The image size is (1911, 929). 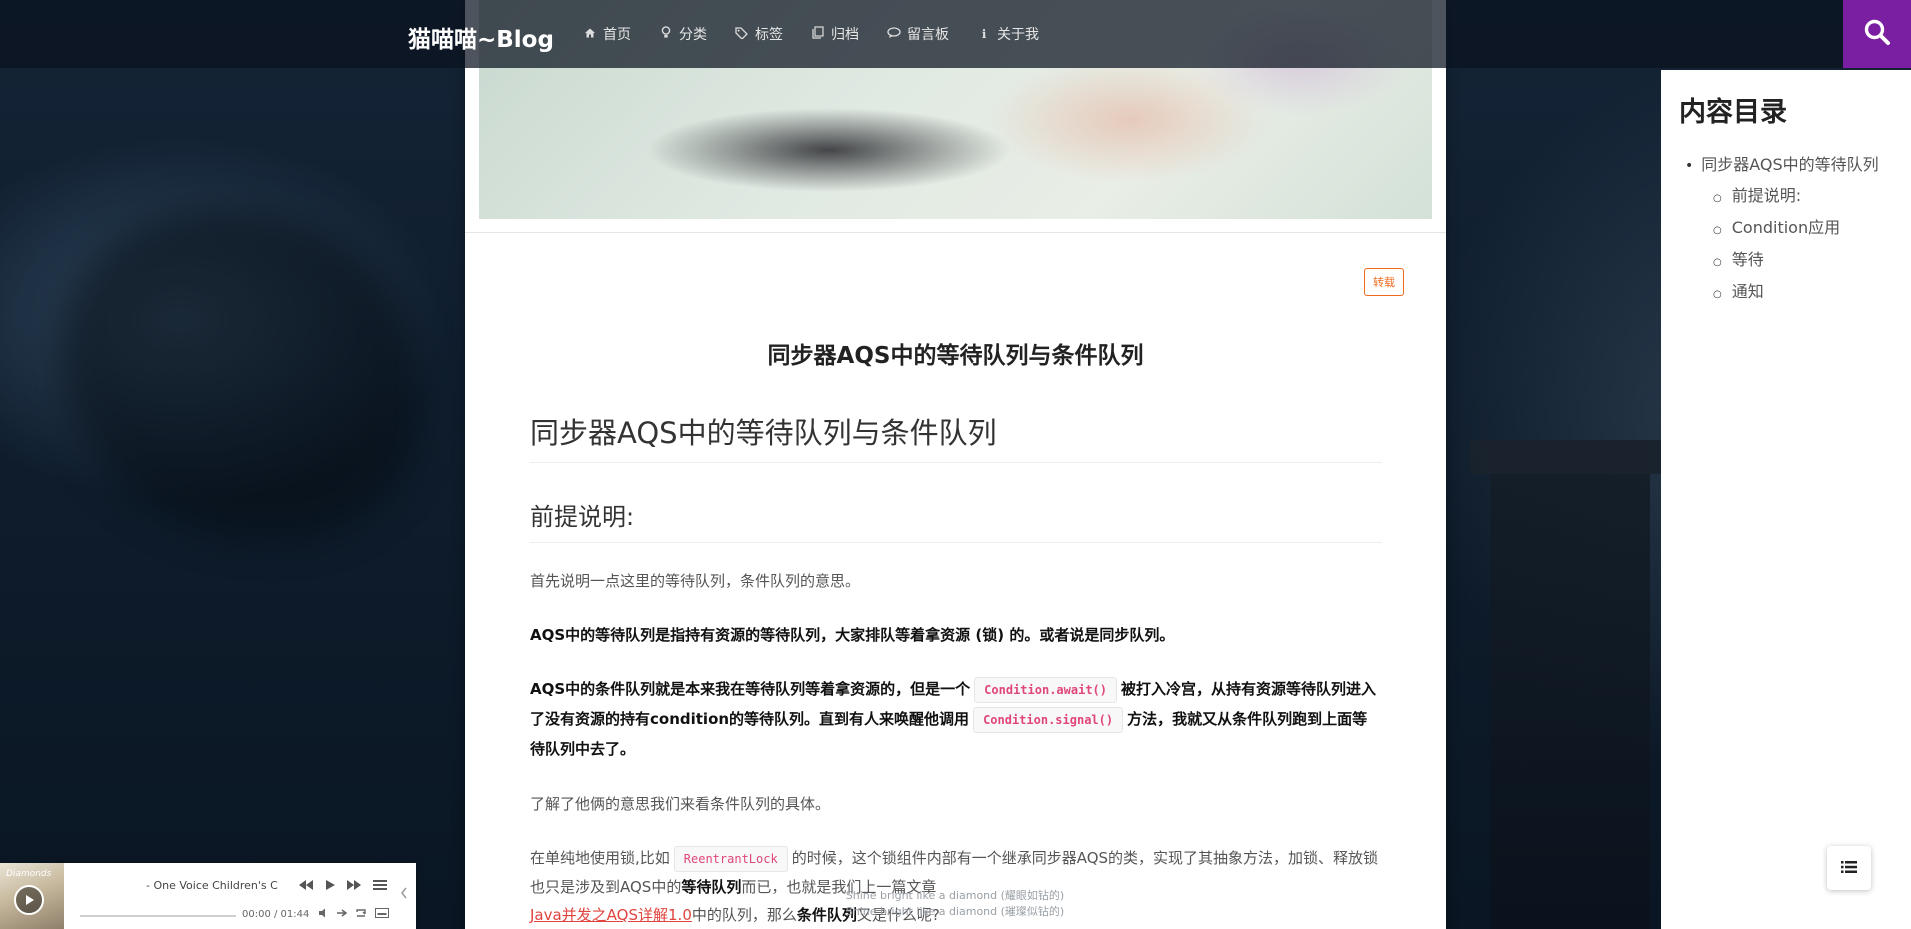 I want to click on heading-2: 前提说明:, so click(x=956, y=520).